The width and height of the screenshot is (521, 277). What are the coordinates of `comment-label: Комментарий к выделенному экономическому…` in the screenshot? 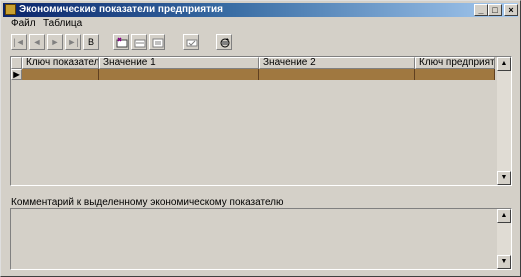 It's located at (147, 202).